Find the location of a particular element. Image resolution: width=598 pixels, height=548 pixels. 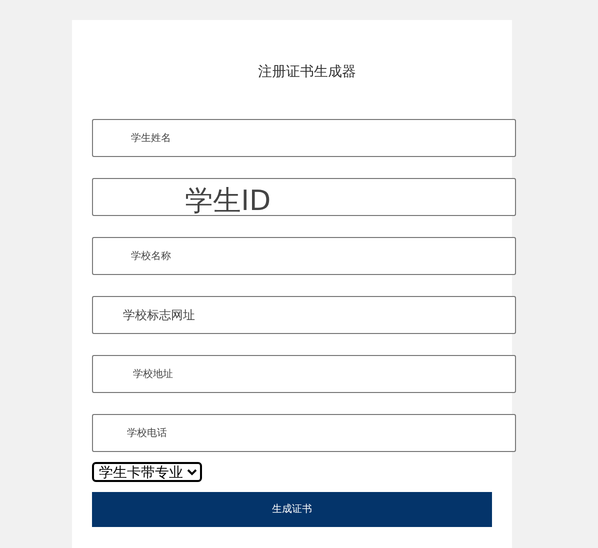

form-title: 注册证书生成器 is located at coordinates (307, 72).